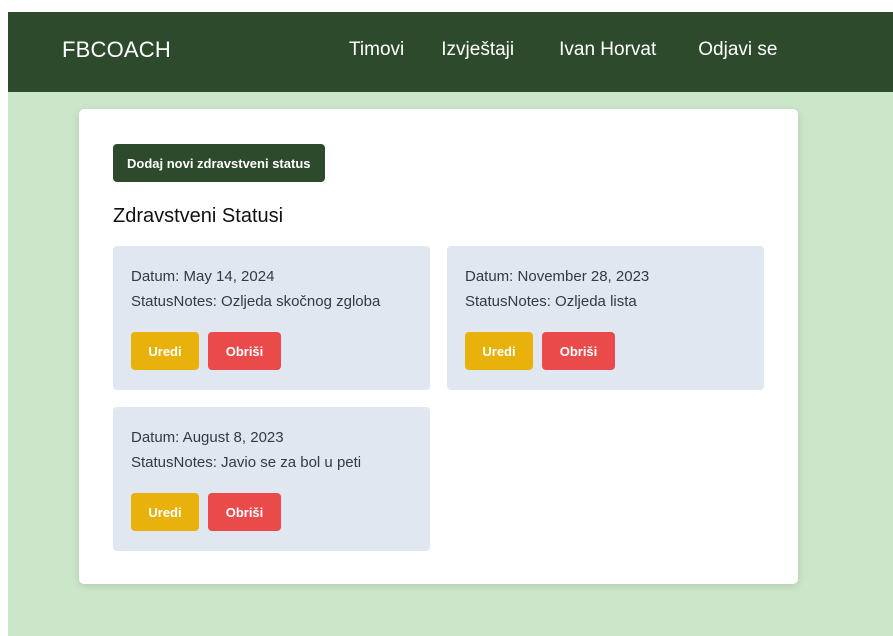  Describe the element at coordinates (116, 50) in the screenshot. I see `brand-logo: FBCOACH` at that location.